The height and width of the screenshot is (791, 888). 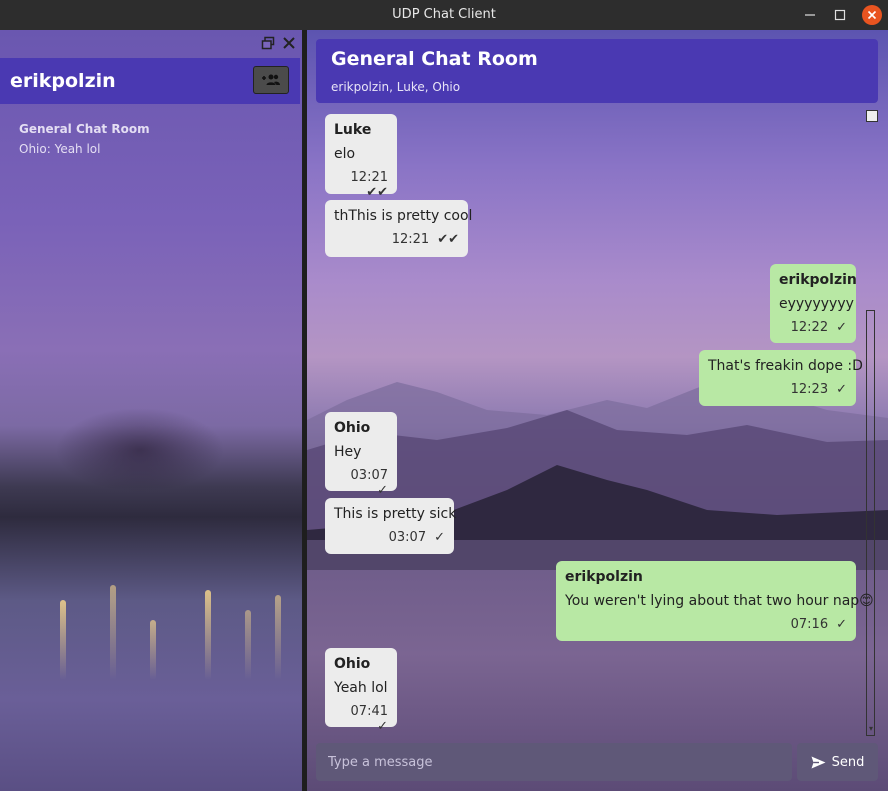 I want to click on send-label: Send, so click(x=848, y=762).